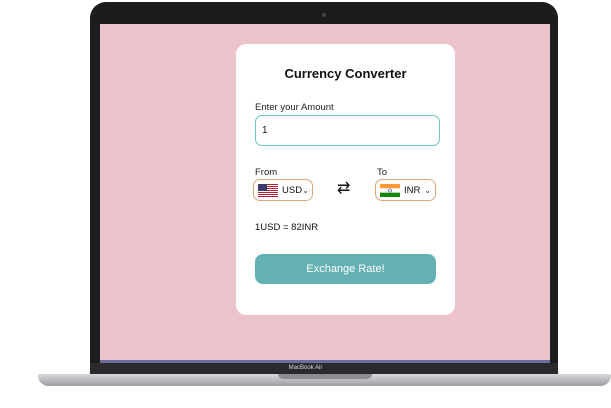  Describe the element at coordinates (305, 368) in the screenshot. I see `brand-label: MacBook Air` at that location.